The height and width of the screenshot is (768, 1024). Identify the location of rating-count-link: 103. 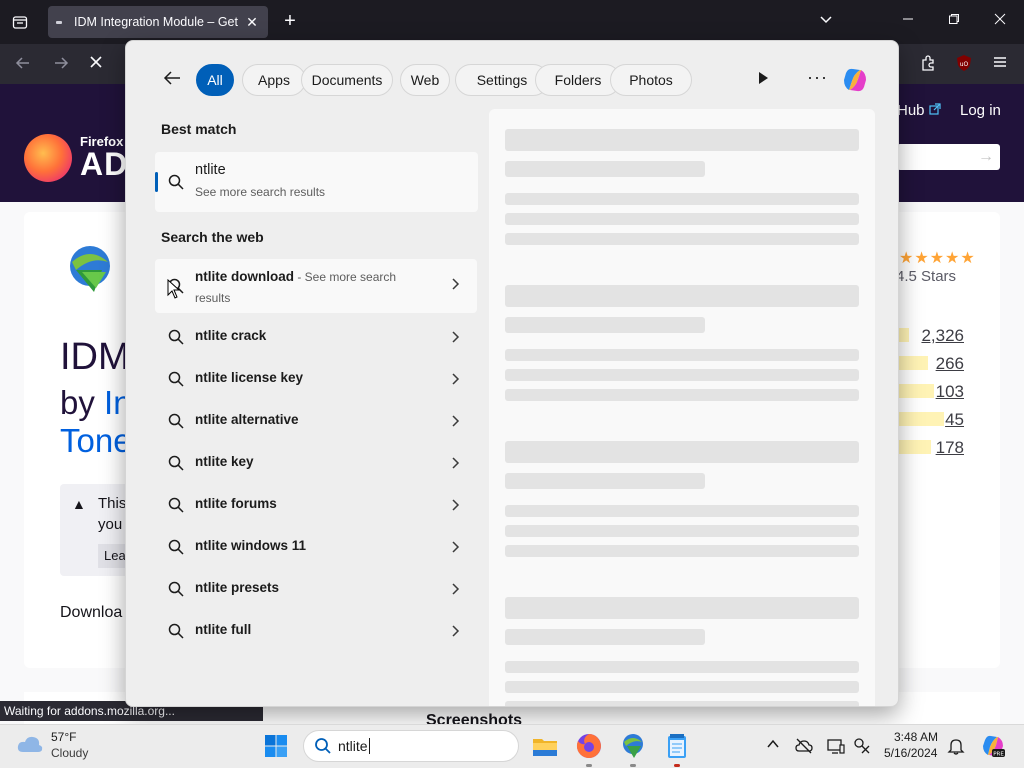
(950, 392).